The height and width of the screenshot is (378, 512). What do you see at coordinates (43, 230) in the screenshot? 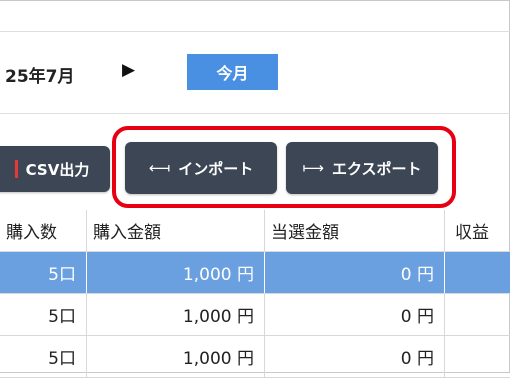
I see `column-header-count: 購入数` at bounding box center [43, 230].